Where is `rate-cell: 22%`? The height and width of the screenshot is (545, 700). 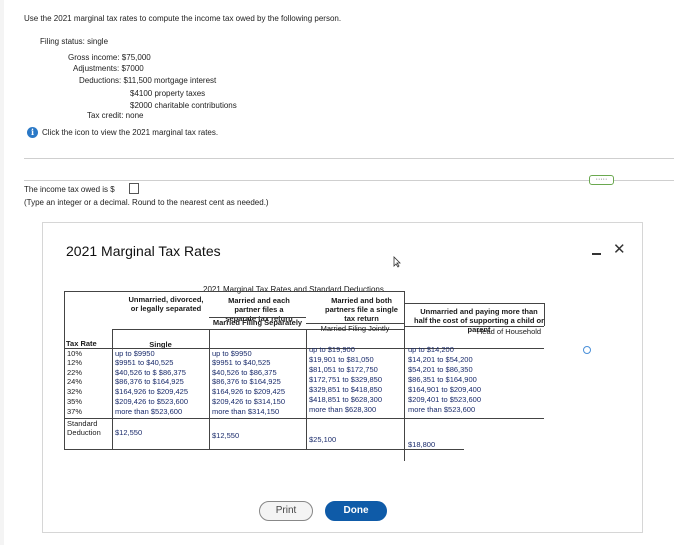 rate-cell: 22% is located at coordinates (75, 372).